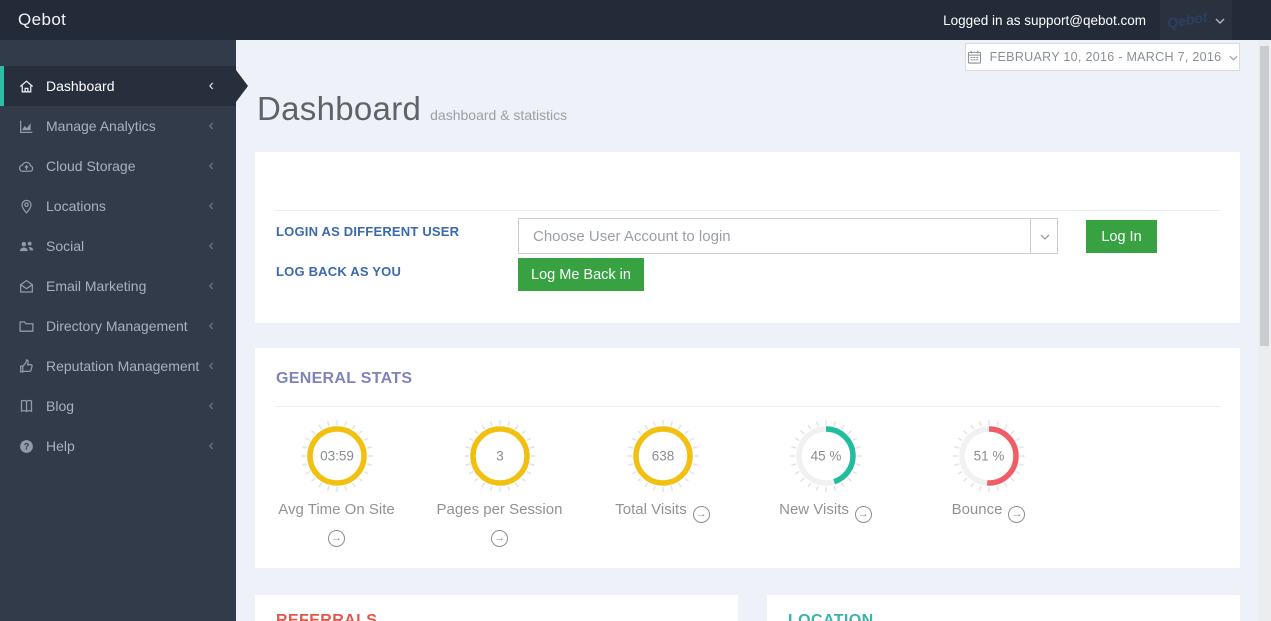 The width and height of the screenshot is (1271, 621). I want to click on page-header: Dashboard dashboard & statistics, so click(412, 109).